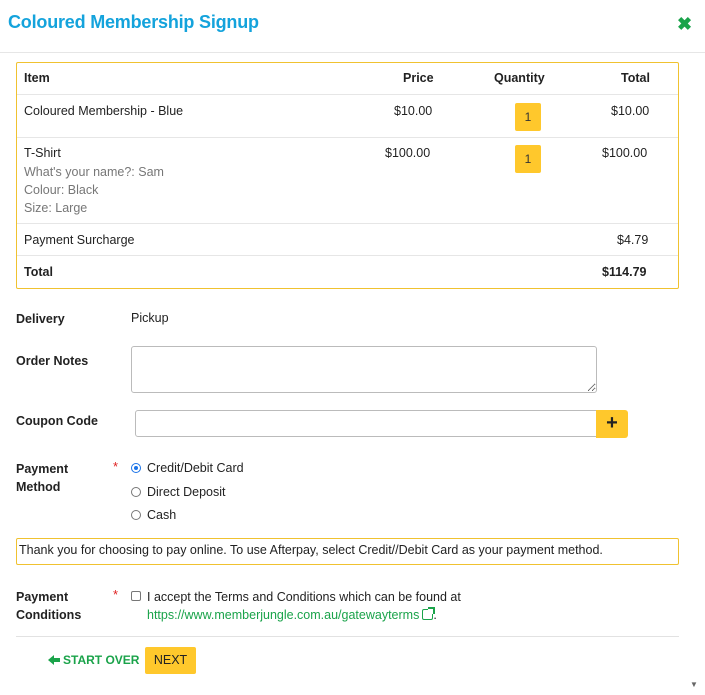 This screenshot has height=695, width=705. Describe the element at coordinates (162, 515) in the screenshot. I see `payment-option-label: Cash` at that location.